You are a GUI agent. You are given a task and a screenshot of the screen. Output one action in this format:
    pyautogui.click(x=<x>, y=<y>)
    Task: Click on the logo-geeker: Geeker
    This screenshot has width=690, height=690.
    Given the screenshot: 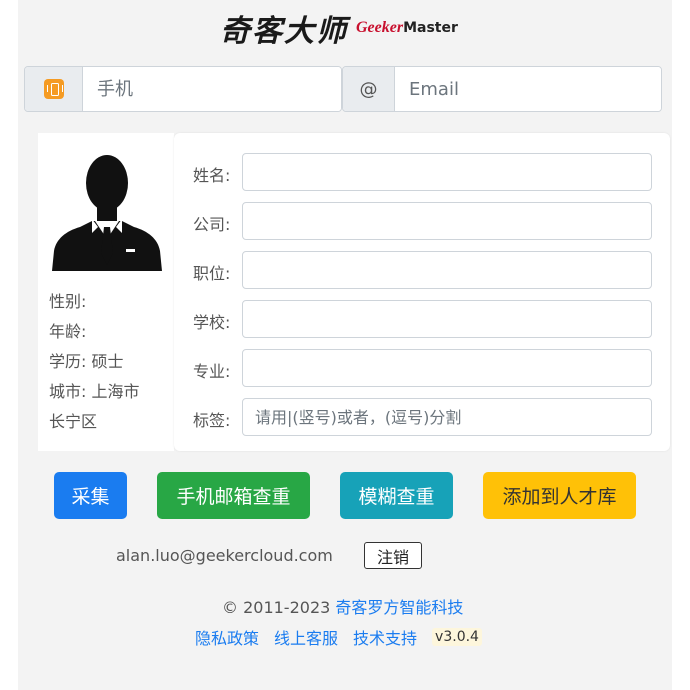 What is the action you would take?
    pyautogui.click(x=380, y=27)
    